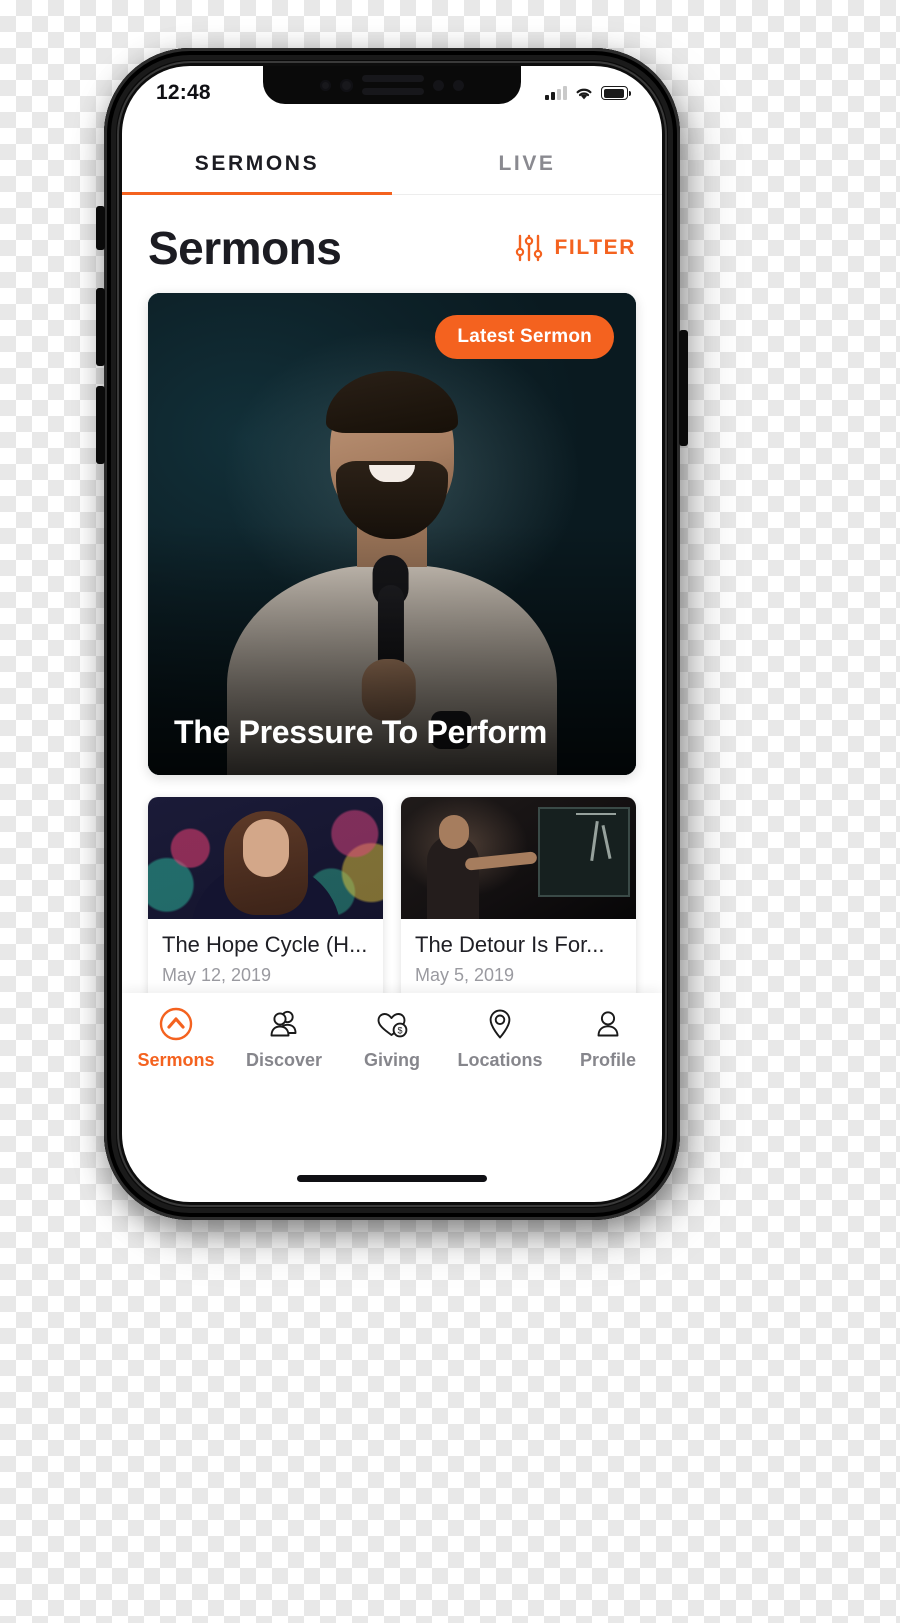  I want to click on sliders-filter-icon, so click(529, 248).